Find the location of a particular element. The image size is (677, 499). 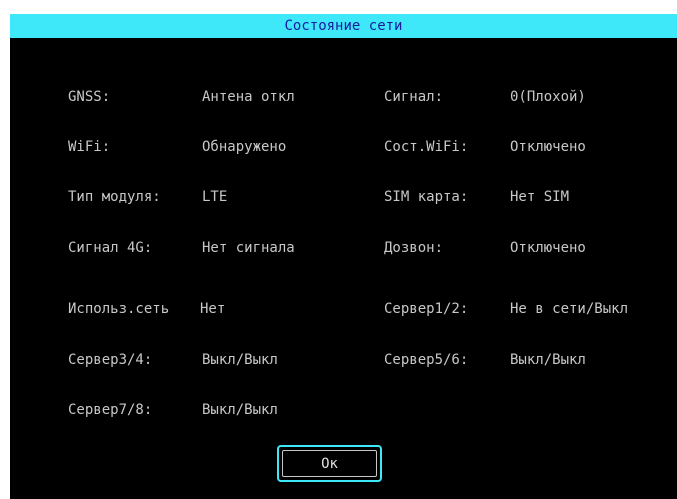

wifi-value: Обнаружено is located at coordinates (244, 147).